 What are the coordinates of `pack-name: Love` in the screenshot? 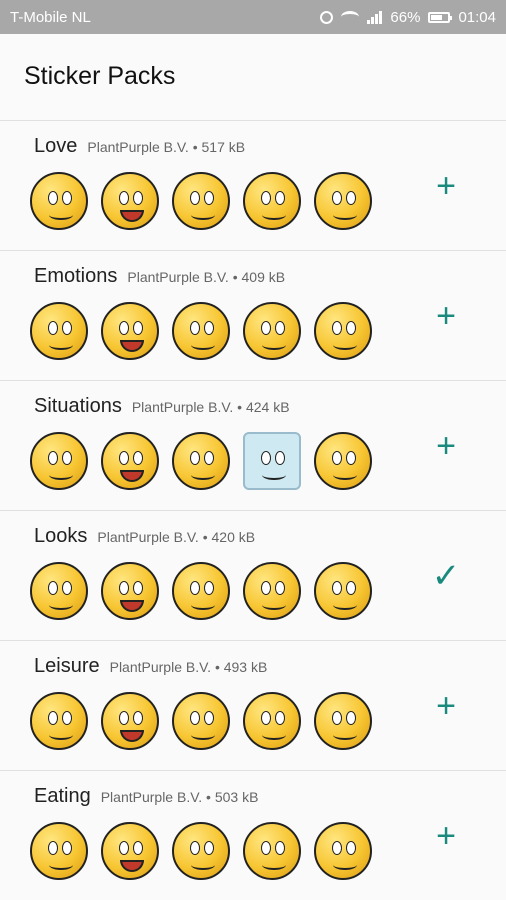 It's located at (56, 146).